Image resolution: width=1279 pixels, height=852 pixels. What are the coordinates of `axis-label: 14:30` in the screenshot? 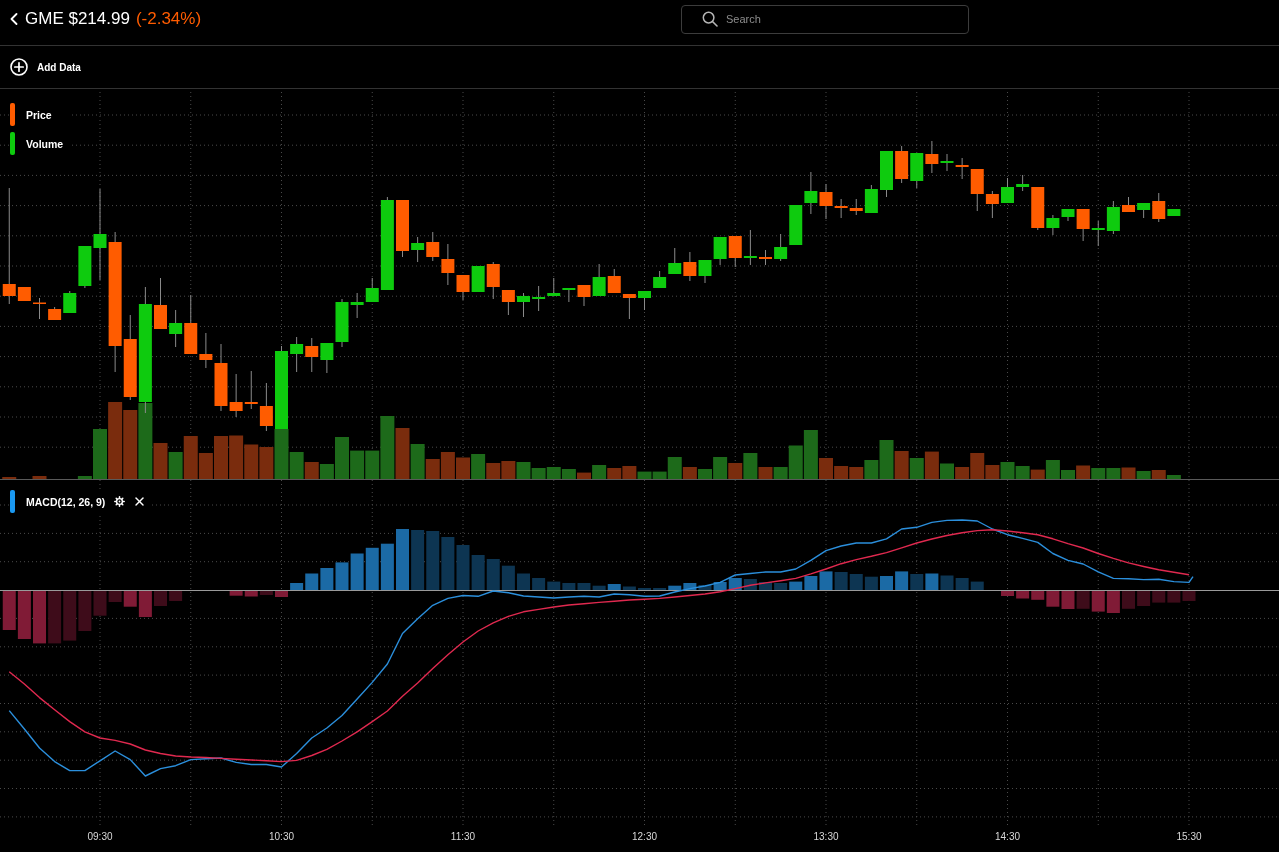 It's located at (1007, 836).